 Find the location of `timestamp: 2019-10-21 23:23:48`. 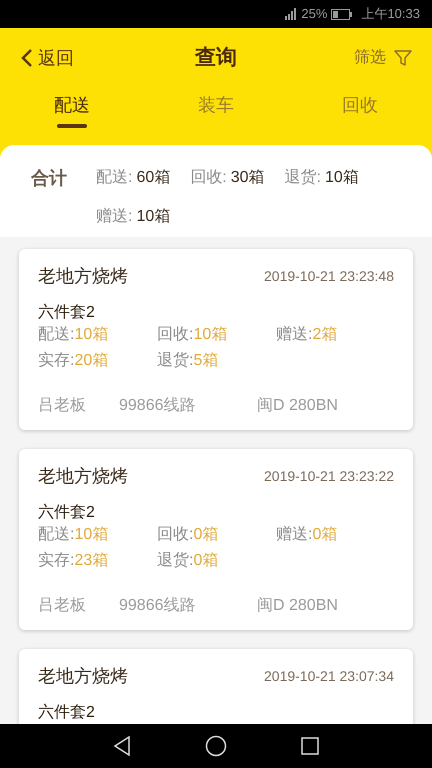

timestamp: 2019-10-21 23:23:48 is located at coordinates (329, 276).